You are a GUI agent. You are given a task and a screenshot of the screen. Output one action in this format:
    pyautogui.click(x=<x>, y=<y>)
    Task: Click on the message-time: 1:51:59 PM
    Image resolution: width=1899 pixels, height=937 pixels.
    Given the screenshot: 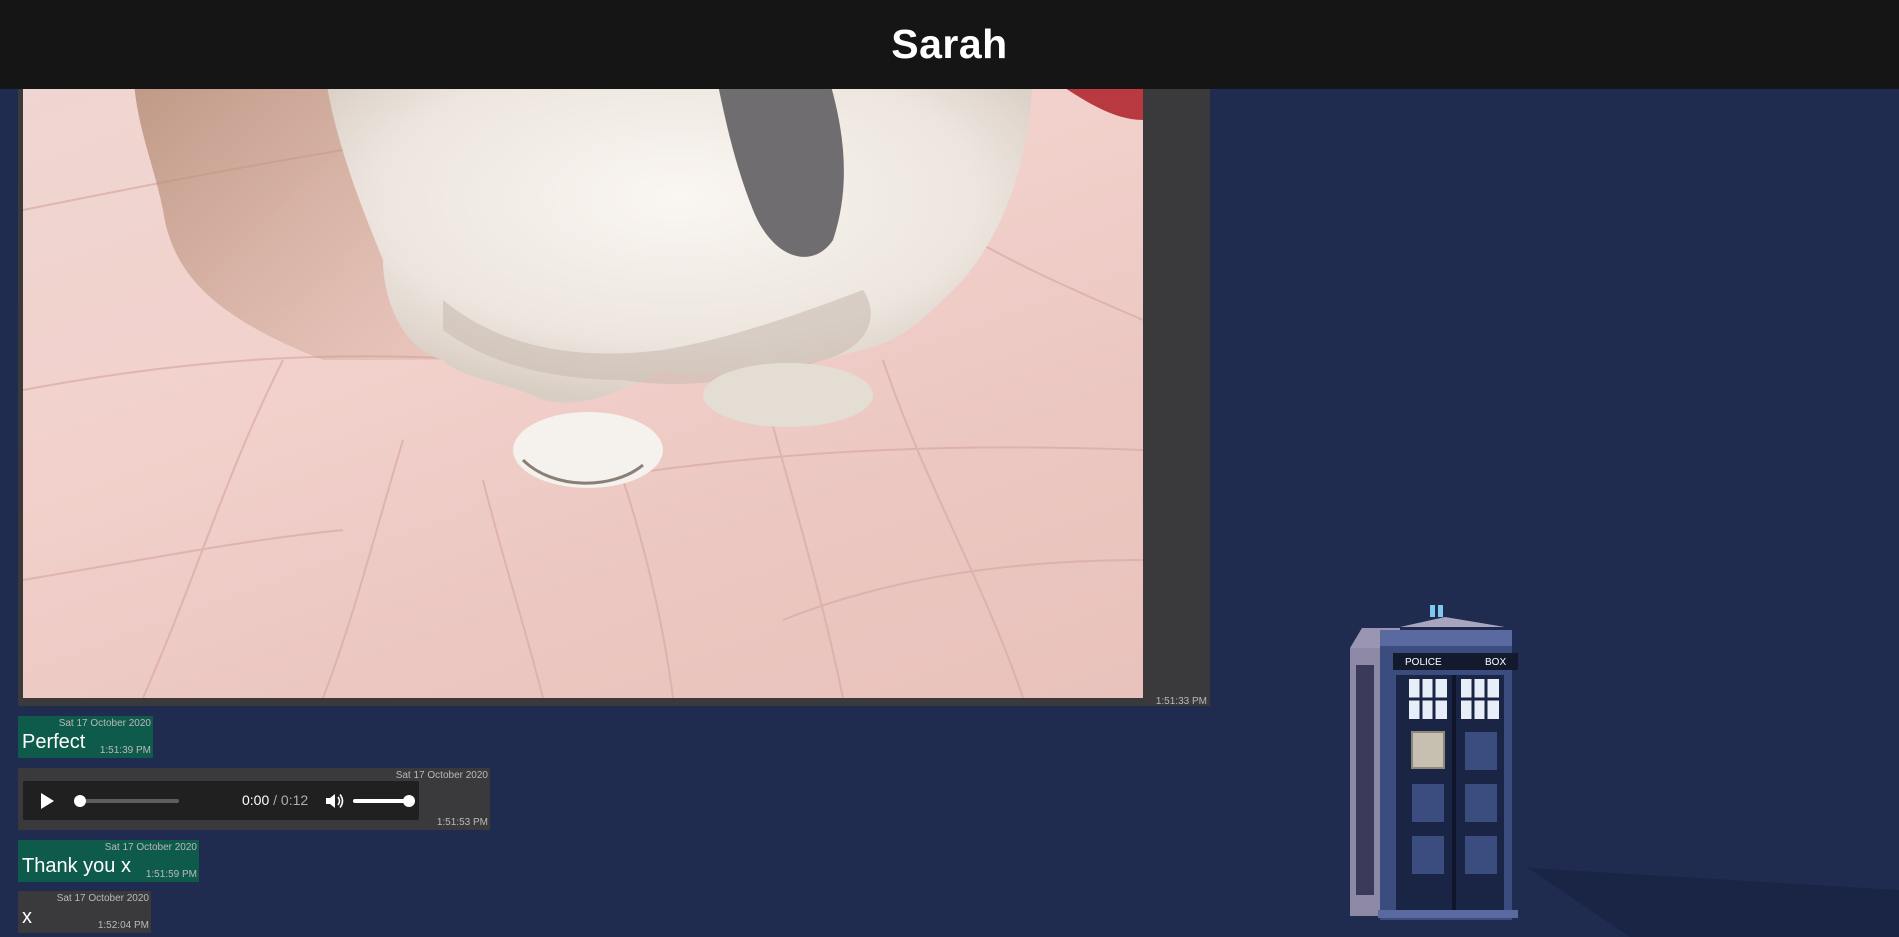 What is the action you would take?
    pyautogui.click(x=171, y=874)
    